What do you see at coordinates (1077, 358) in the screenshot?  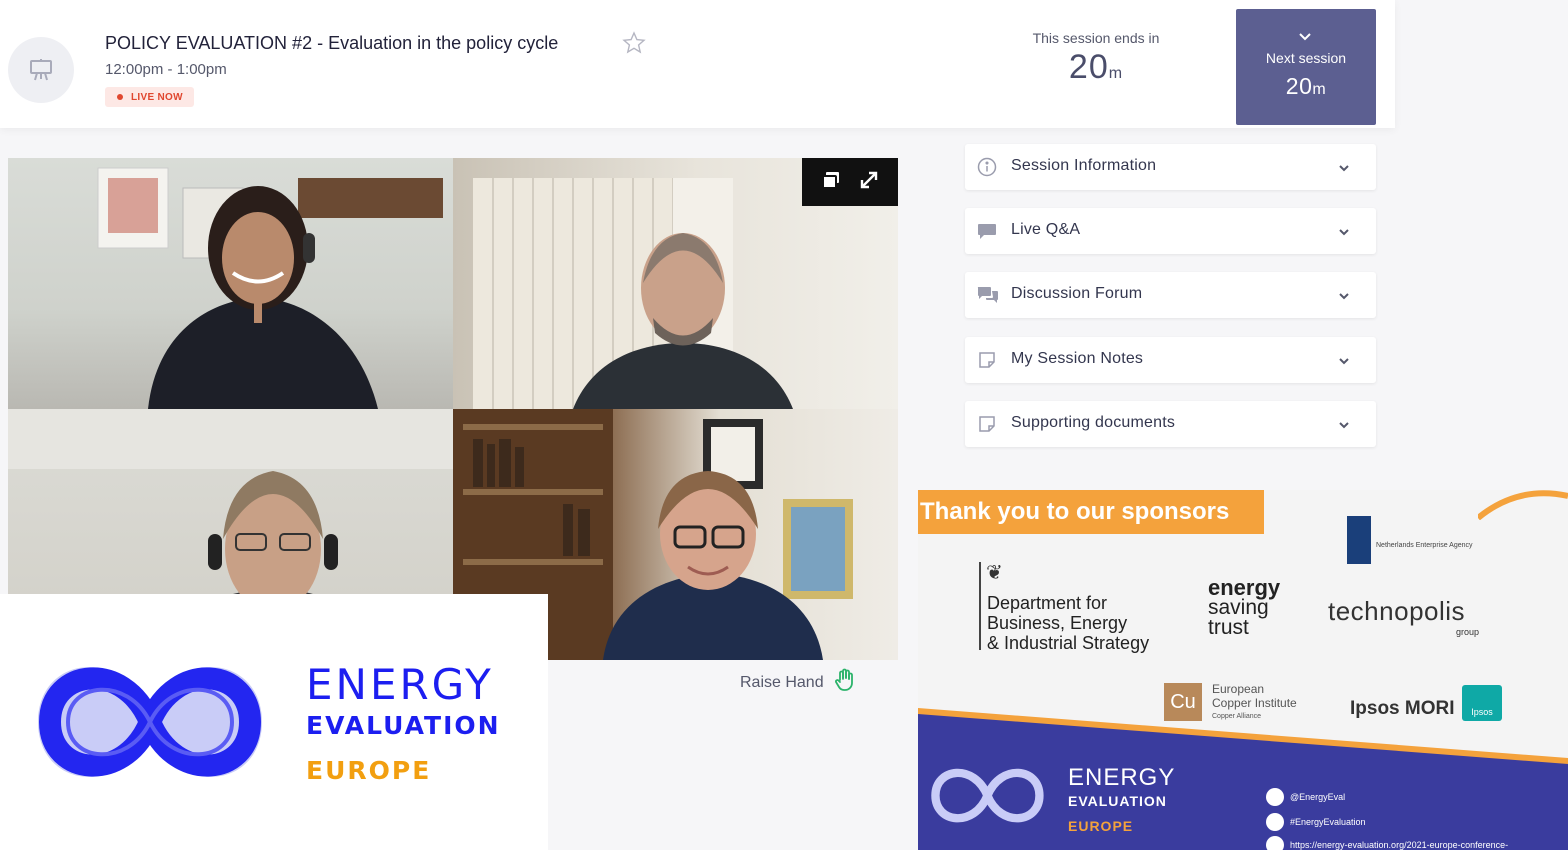 I see `panel-label: My Session Notes` at bounding box center [1077, 358].